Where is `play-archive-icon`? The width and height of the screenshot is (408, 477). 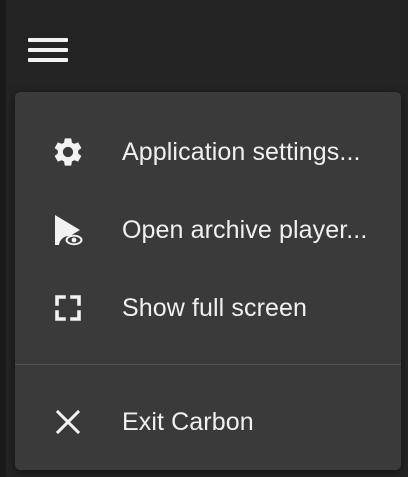
play-archive-icon is located at coordinates (68, 230).